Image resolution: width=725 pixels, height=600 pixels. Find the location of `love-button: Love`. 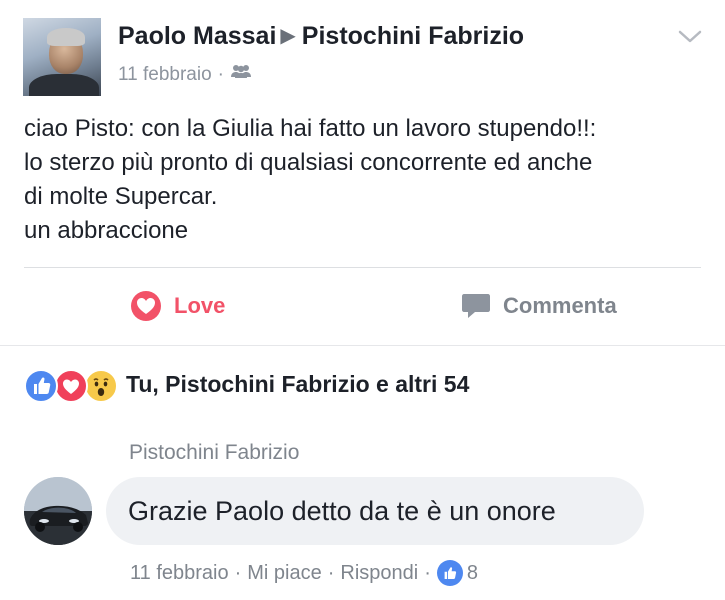

love-button: Love is located at coordinates (177, 306).